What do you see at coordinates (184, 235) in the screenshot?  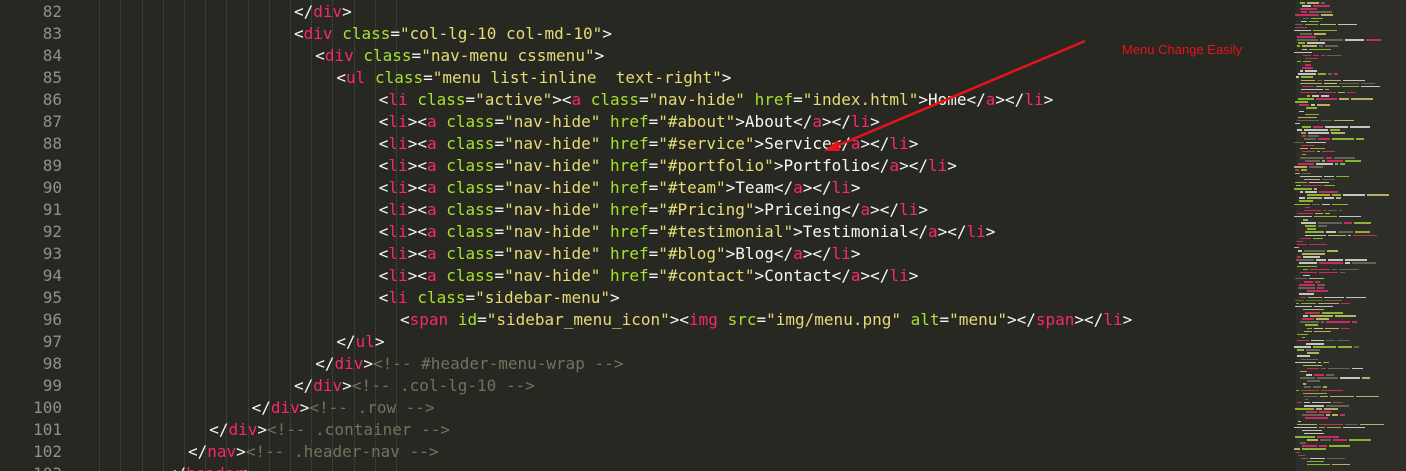 I see `indent-guide` at bounding box center [184, 235].